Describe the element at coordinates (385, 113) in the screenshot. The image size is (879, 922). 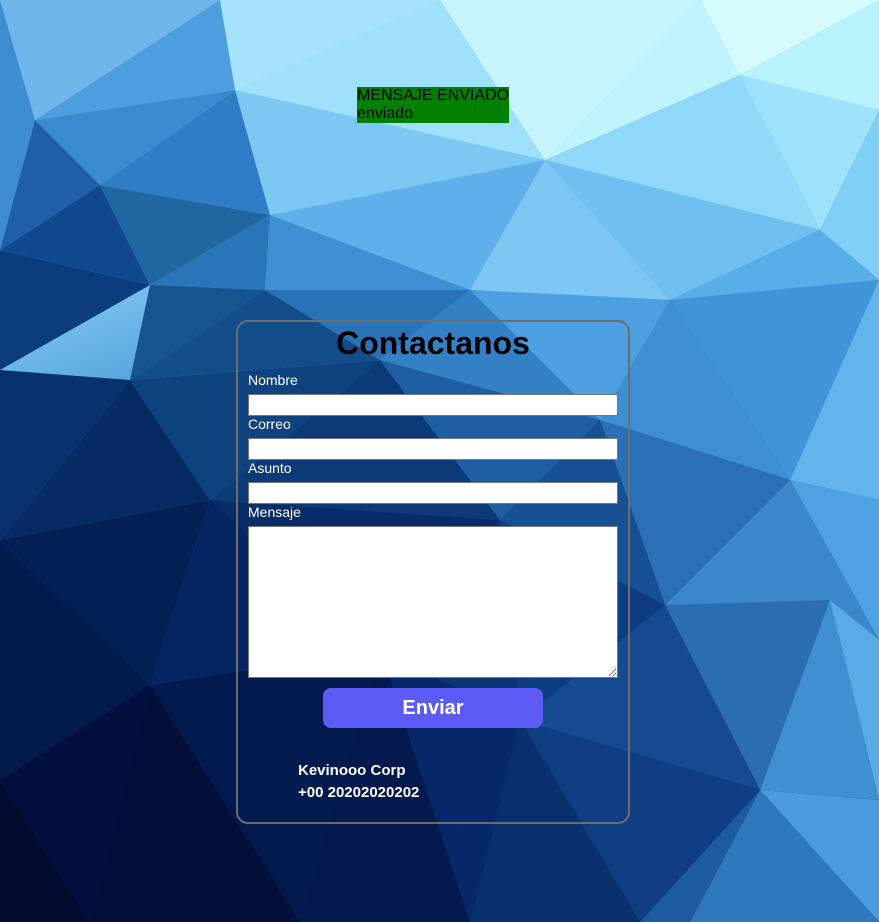
I see `alert-detail: enviado` at that location.